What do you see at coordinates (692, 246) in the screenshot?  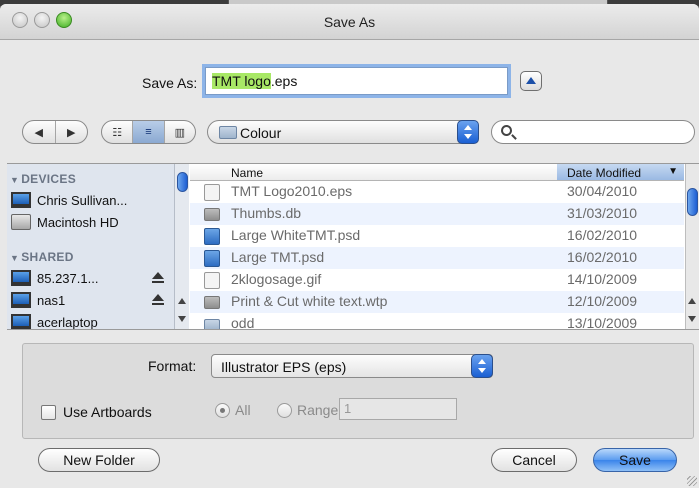 I see `file-list-scrollbar` at bounding box center [692, 246].